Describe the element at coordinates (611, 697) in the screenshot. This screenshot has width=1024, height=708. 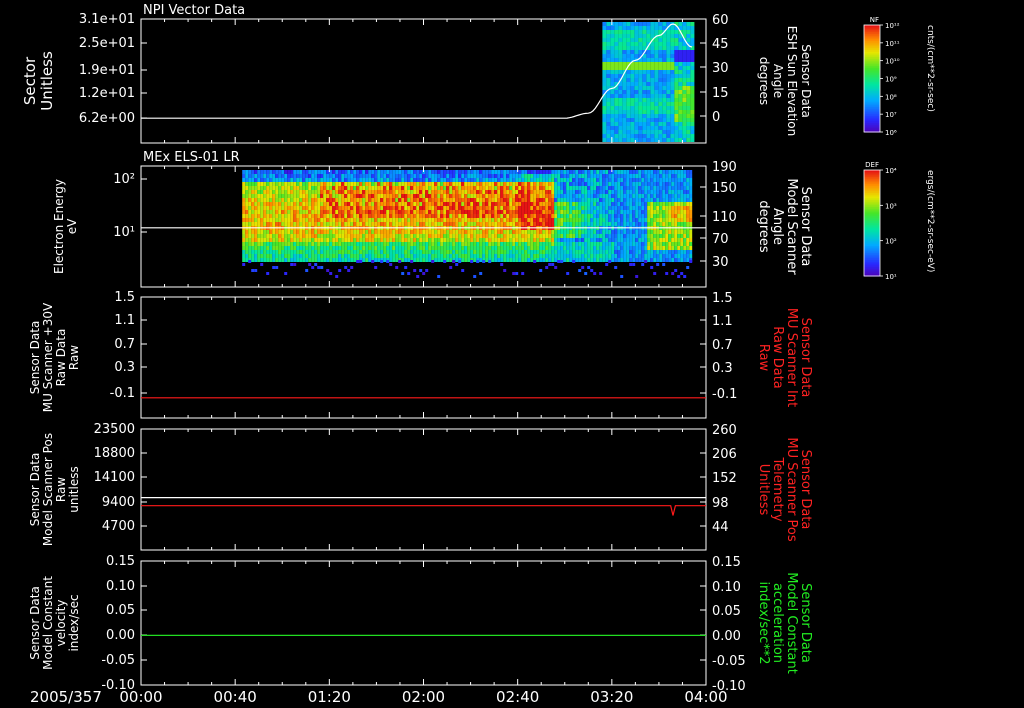
I see `time-tick-label: 03:20` at that location.